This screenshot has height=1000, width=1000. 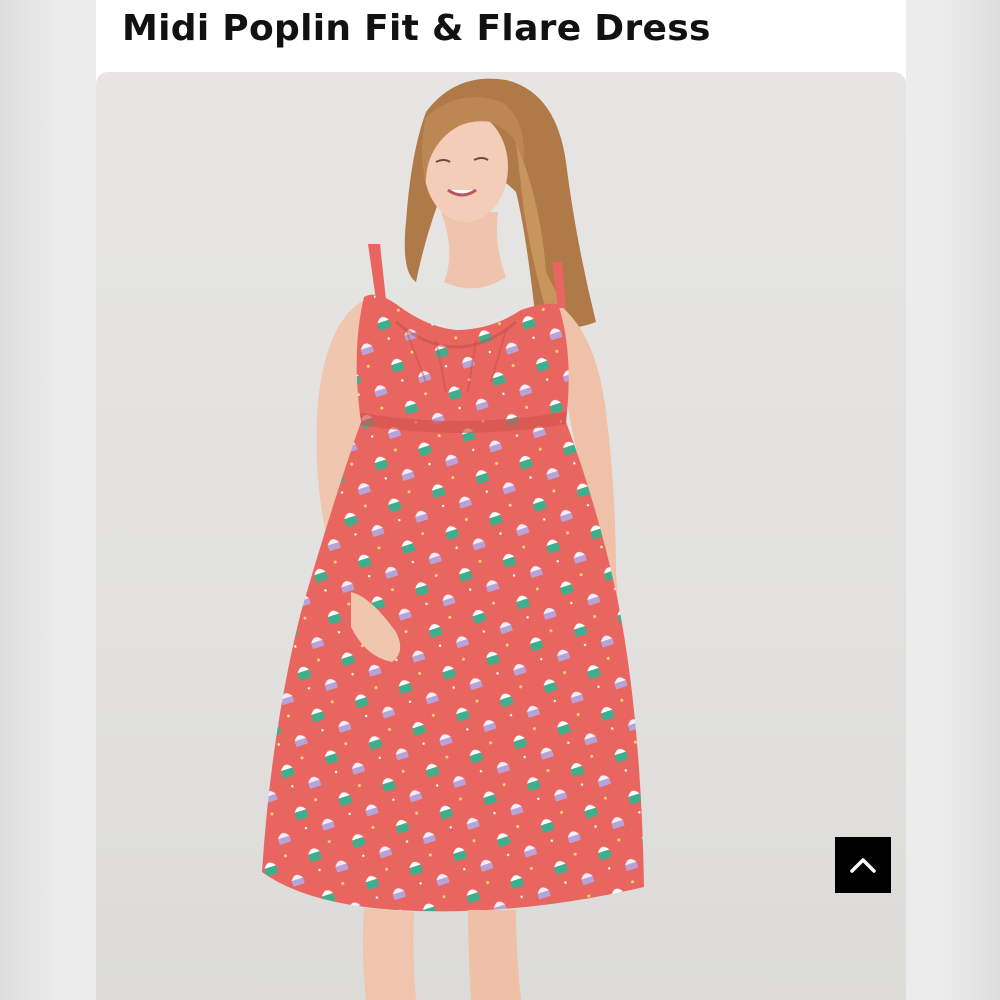 I want to click on back-to-top-button, so click(x=863, y=865).